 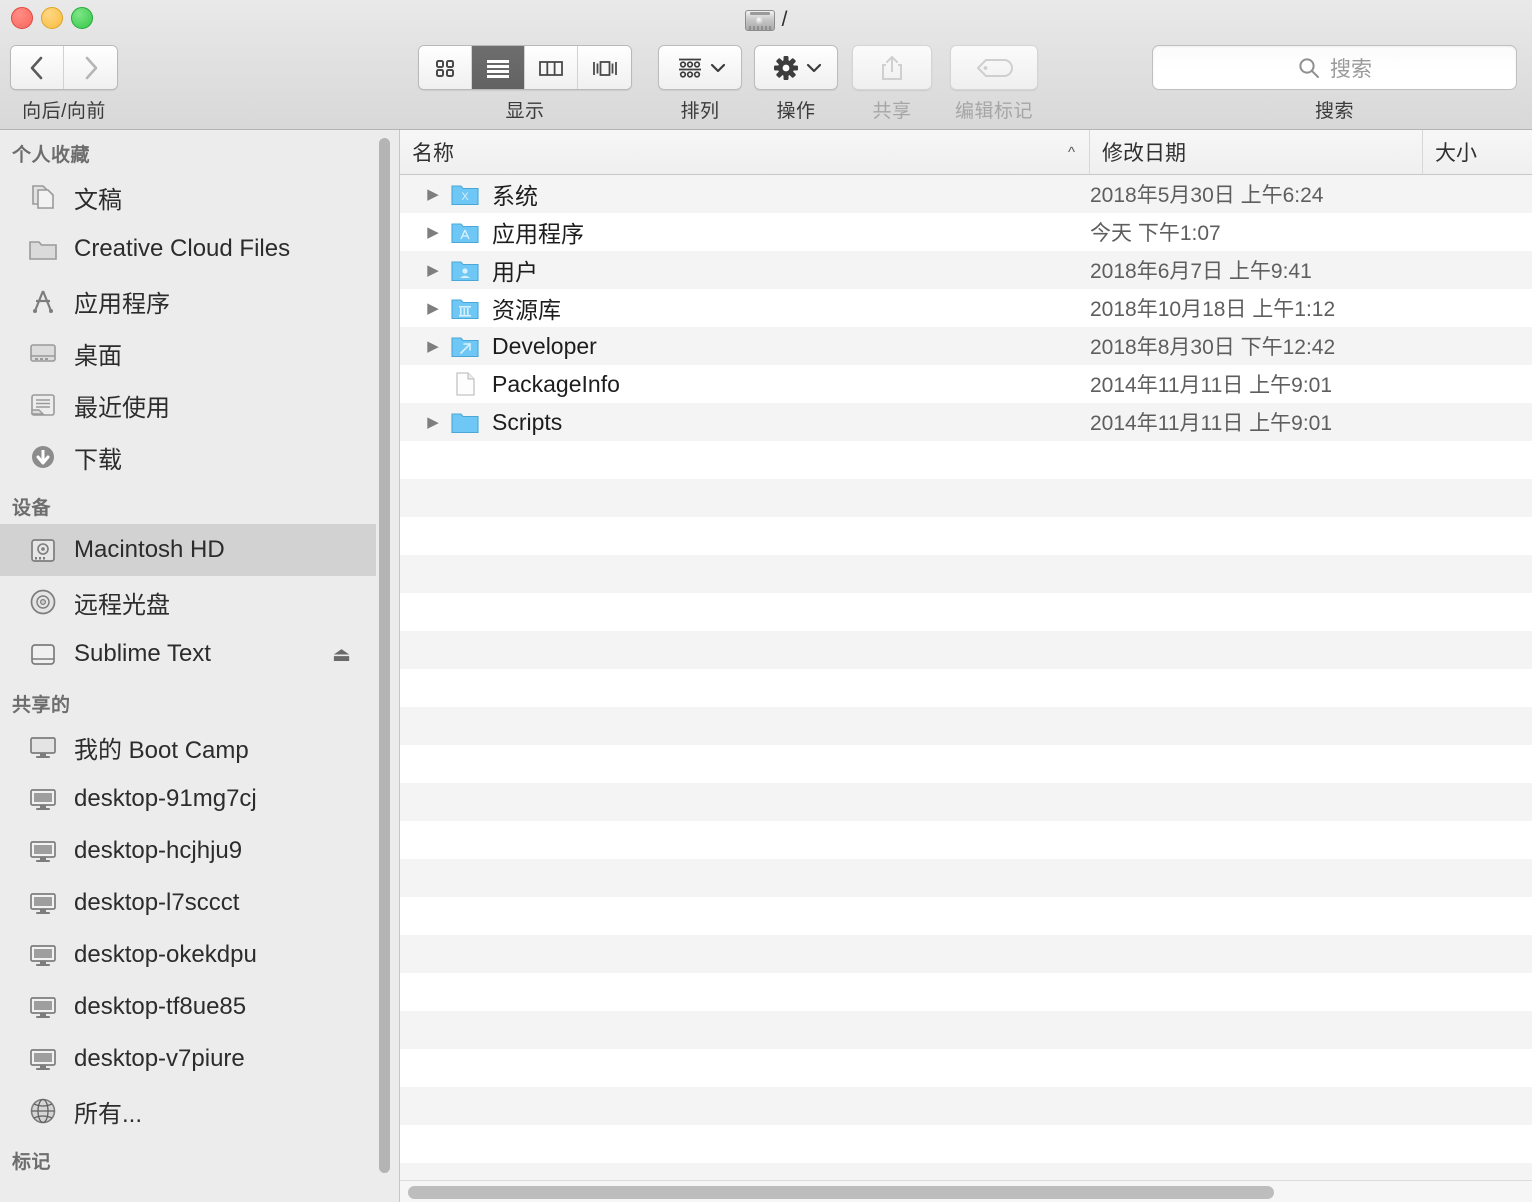 I want to click on table-row: ▶ Scripts 2014年11月11日 上午9:01, so click(x=966, y=422).